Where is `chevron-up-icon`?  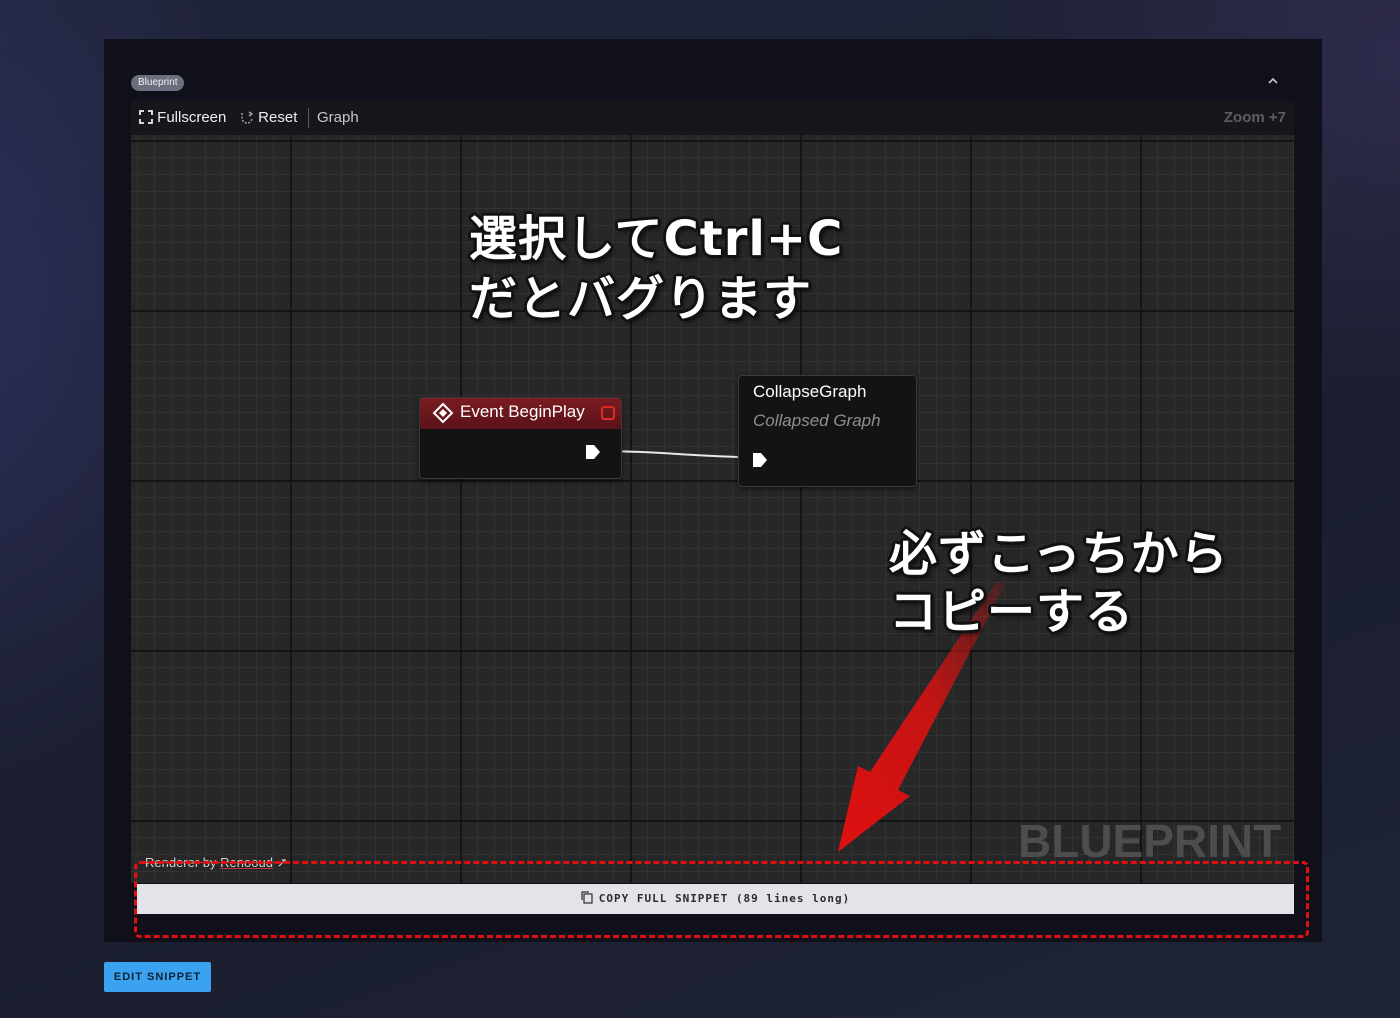
chevron-up-icon is located at coordinates (1273, 83).